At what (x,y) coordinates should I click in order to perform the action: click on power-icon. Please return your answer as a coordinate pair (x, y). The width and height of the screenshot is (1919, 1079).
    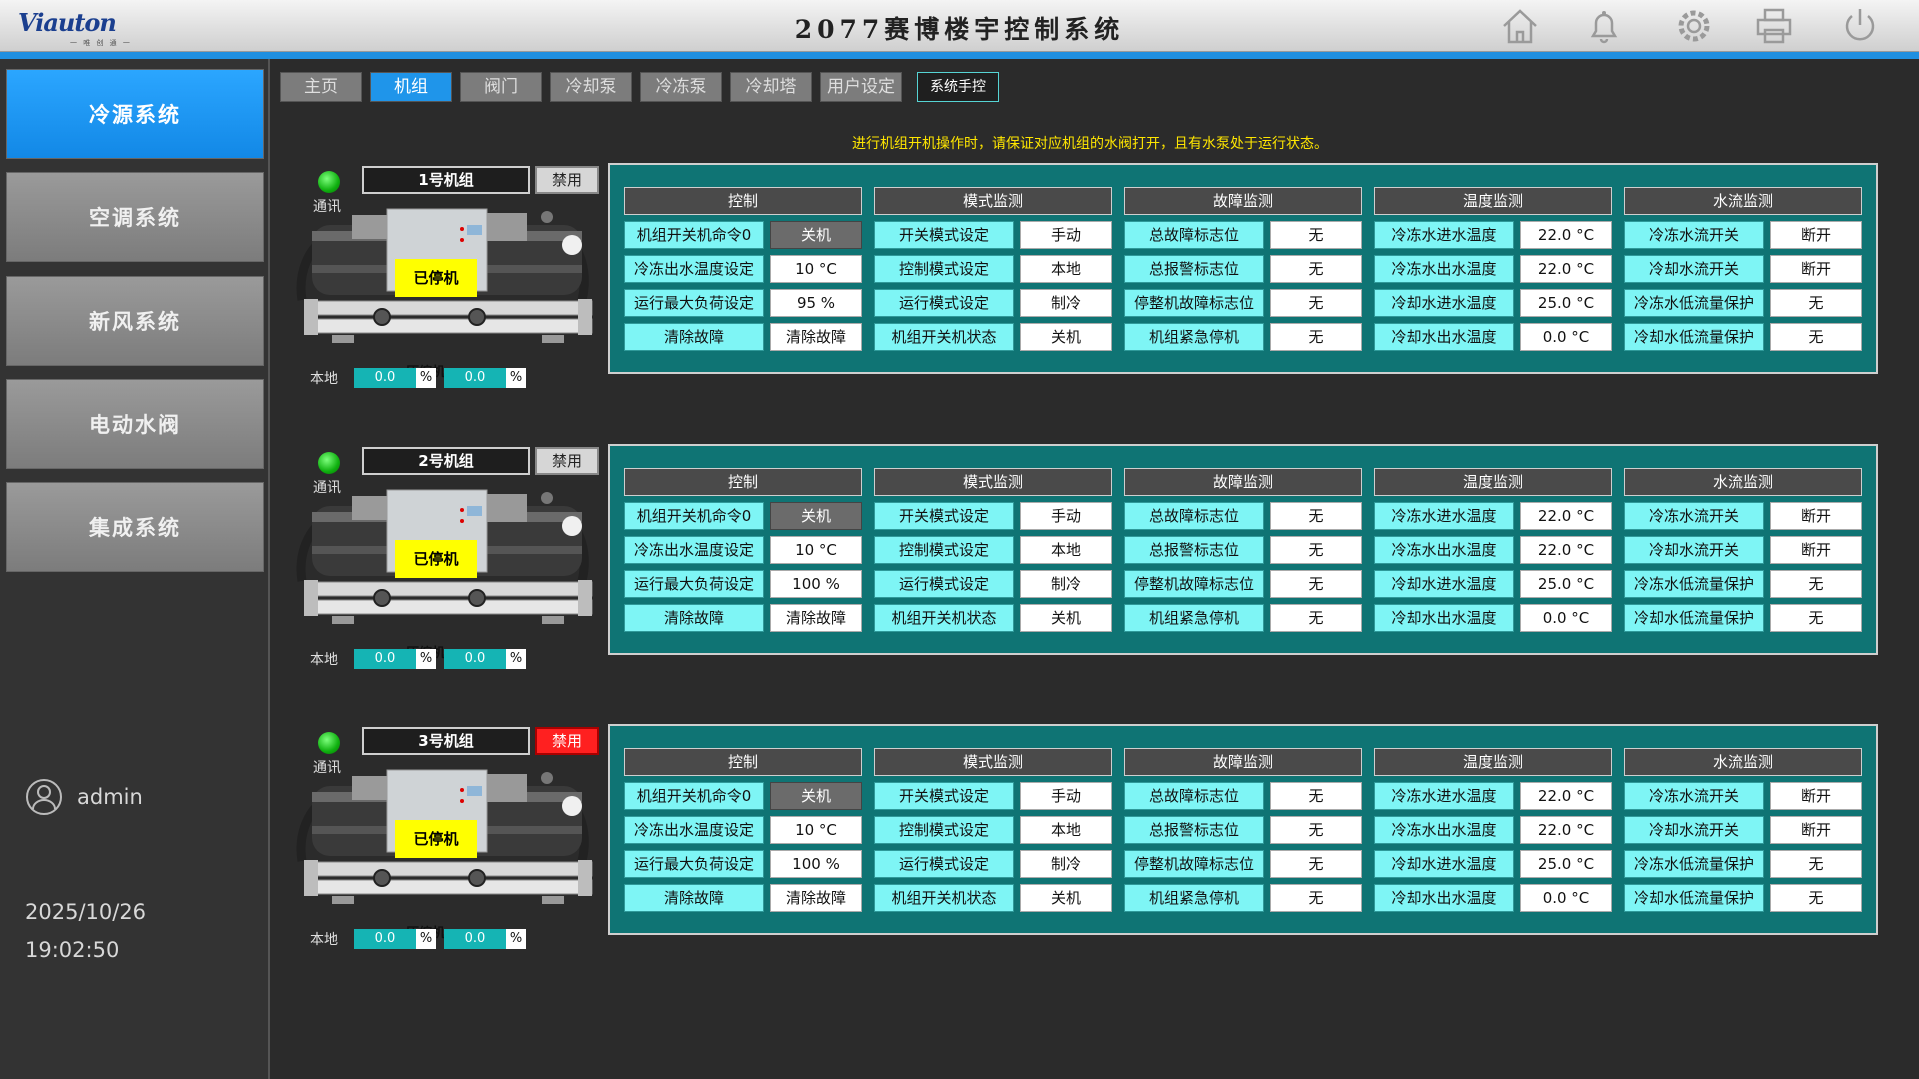
    Looking at the image, I should click on (1860, 26).